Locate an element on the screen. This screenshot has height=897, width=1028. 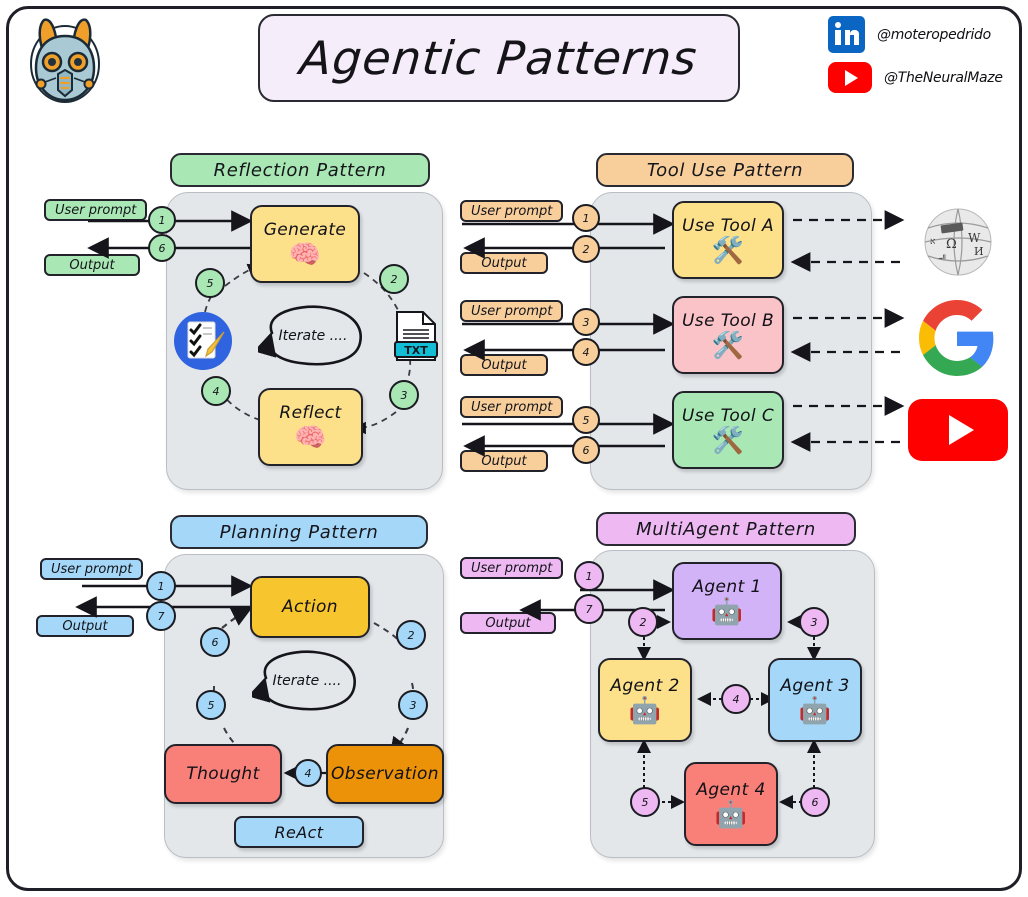
txt-file-label: TXT is located at coordinates (416, 350).